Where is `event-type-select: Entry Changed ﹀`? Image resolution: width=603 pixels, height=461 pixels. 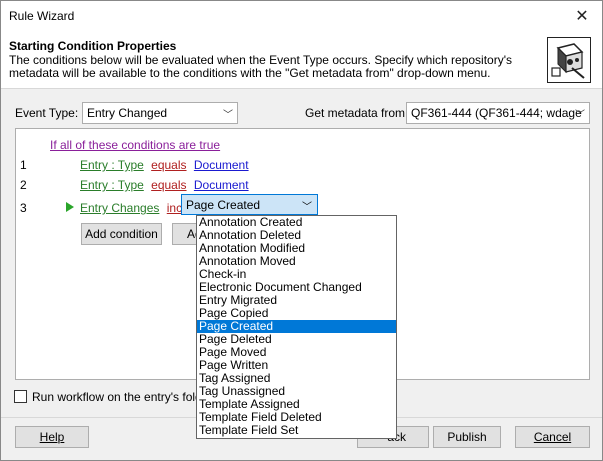 event-type-select: Entry Changed ﹀ is located at coordinates (160, 113).